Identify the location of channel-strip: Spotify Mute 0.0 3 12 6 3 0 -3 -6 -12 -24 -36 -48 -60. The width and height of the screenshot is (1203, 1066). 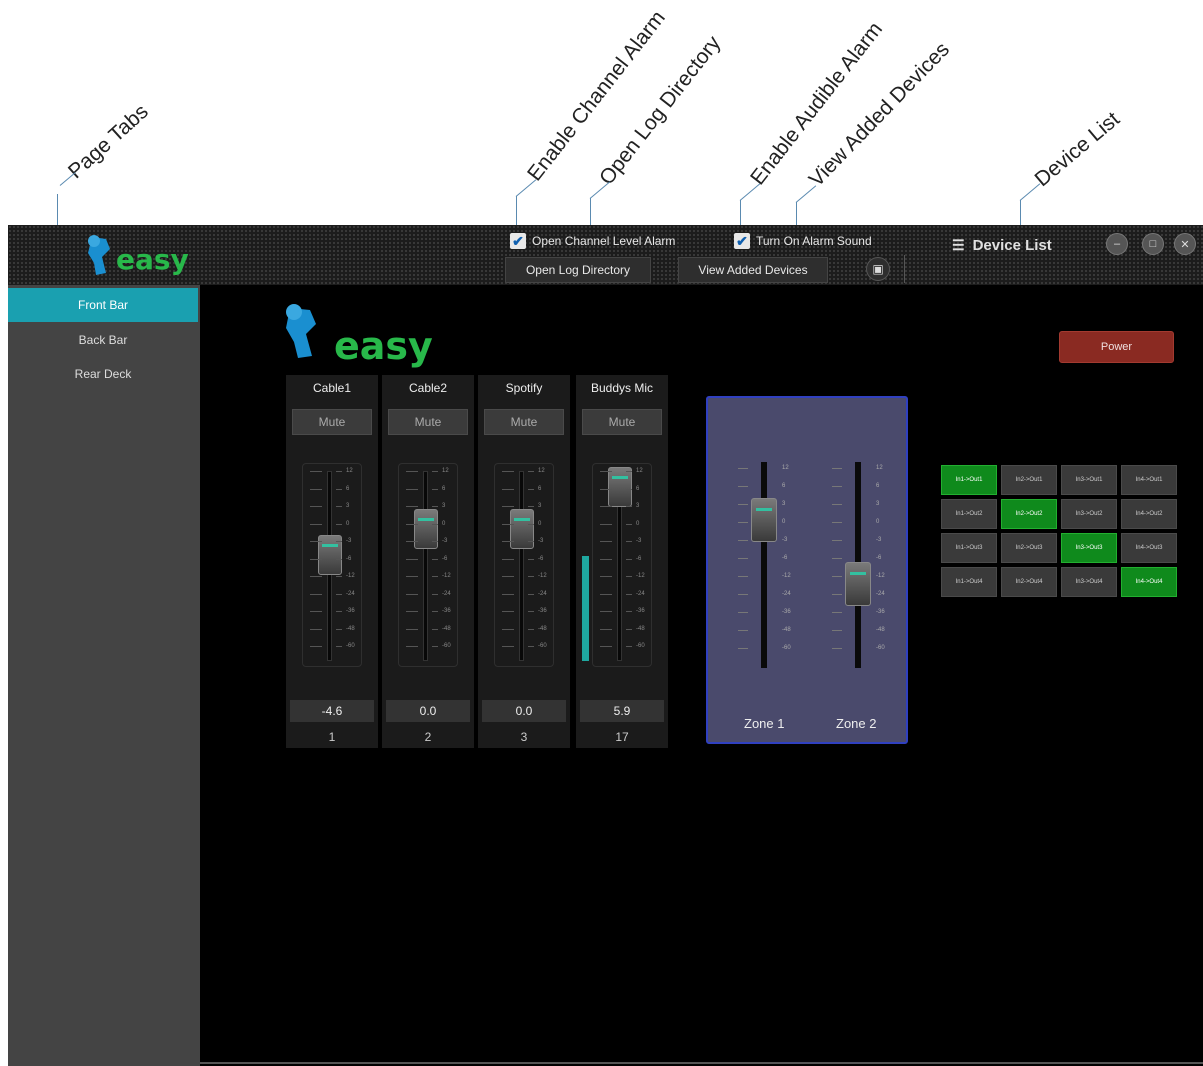
(524, 561).